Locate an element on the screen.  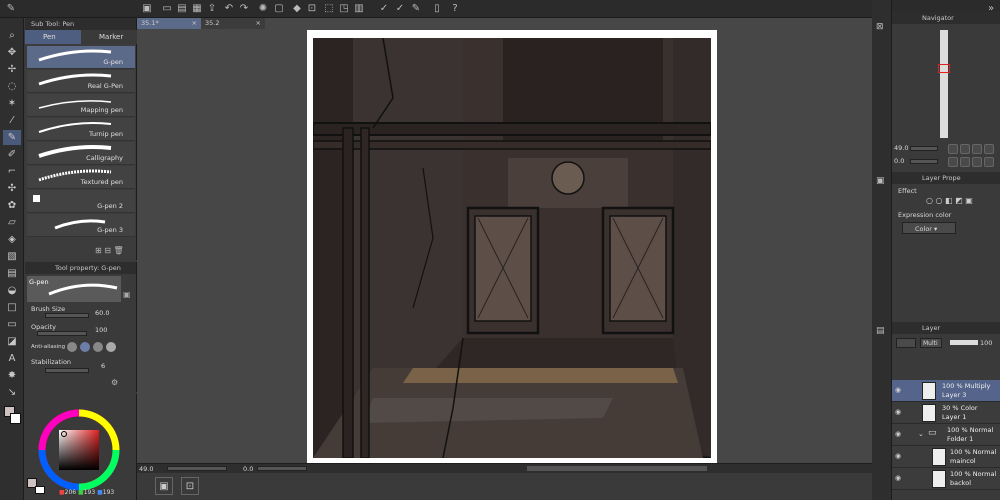
brush-item: Real G-Pen is located at coordinates (81, 81).